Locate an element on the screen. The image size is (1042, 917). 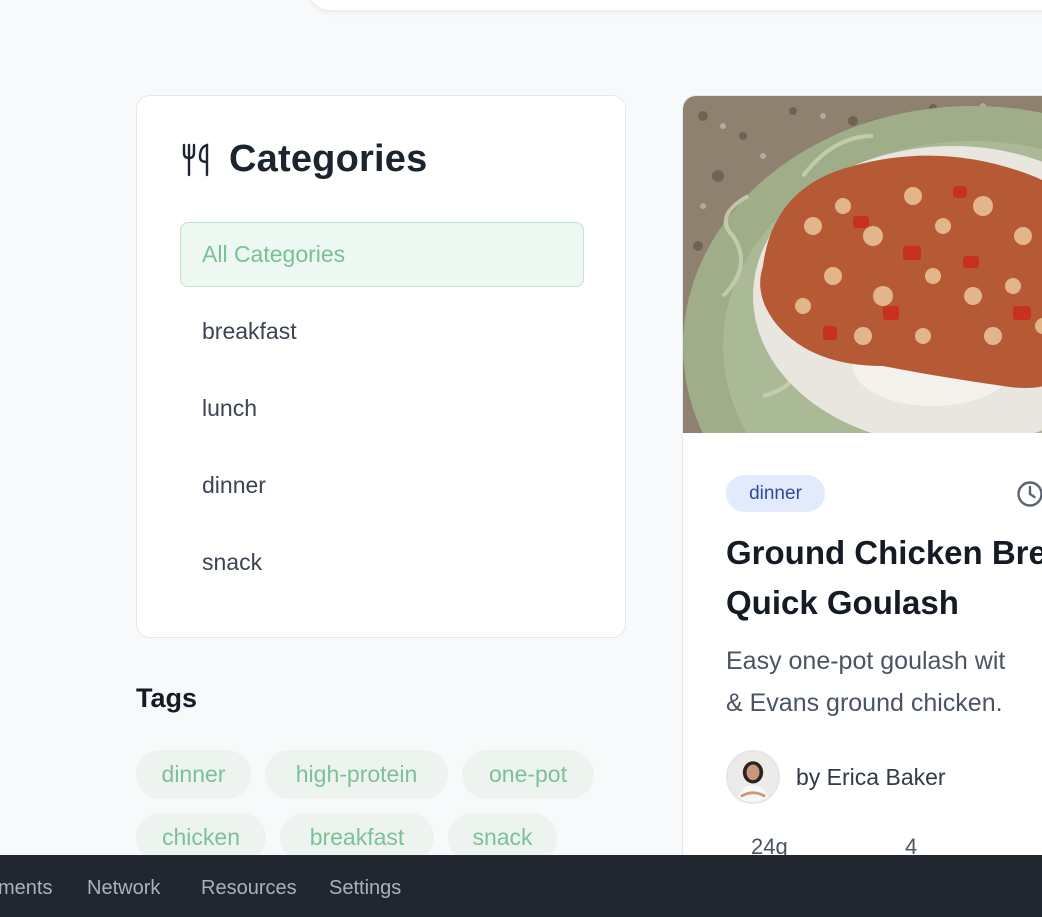
tag-one-pot: one-pot is located at coordinates (528, 774).